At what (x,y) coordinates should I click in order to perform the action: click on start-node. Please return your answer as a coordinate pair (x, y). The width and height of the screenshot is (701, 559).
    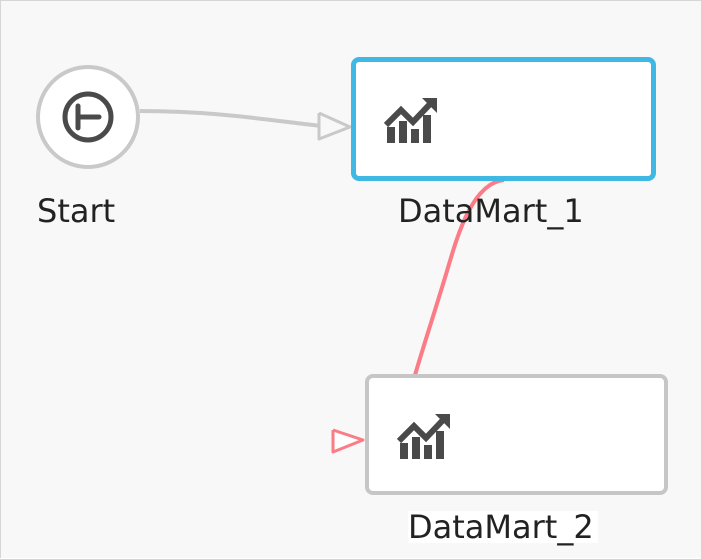
    Looking at the image, I should click on (88, 117).